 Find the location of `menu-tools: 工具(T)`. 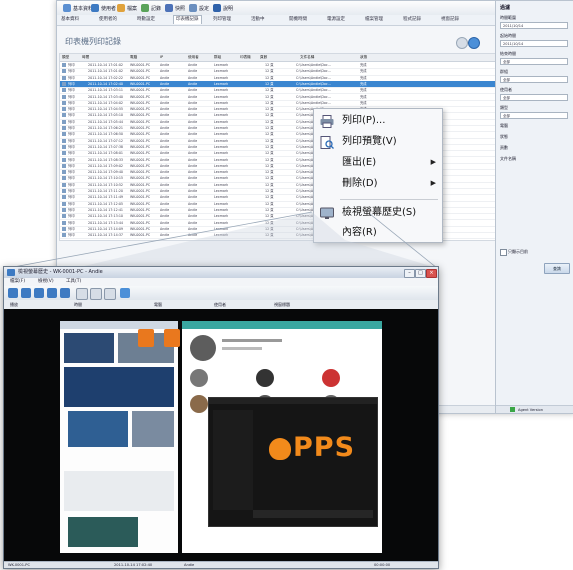

menu-tools: 工具(T) is located at coordinates (73, 282).